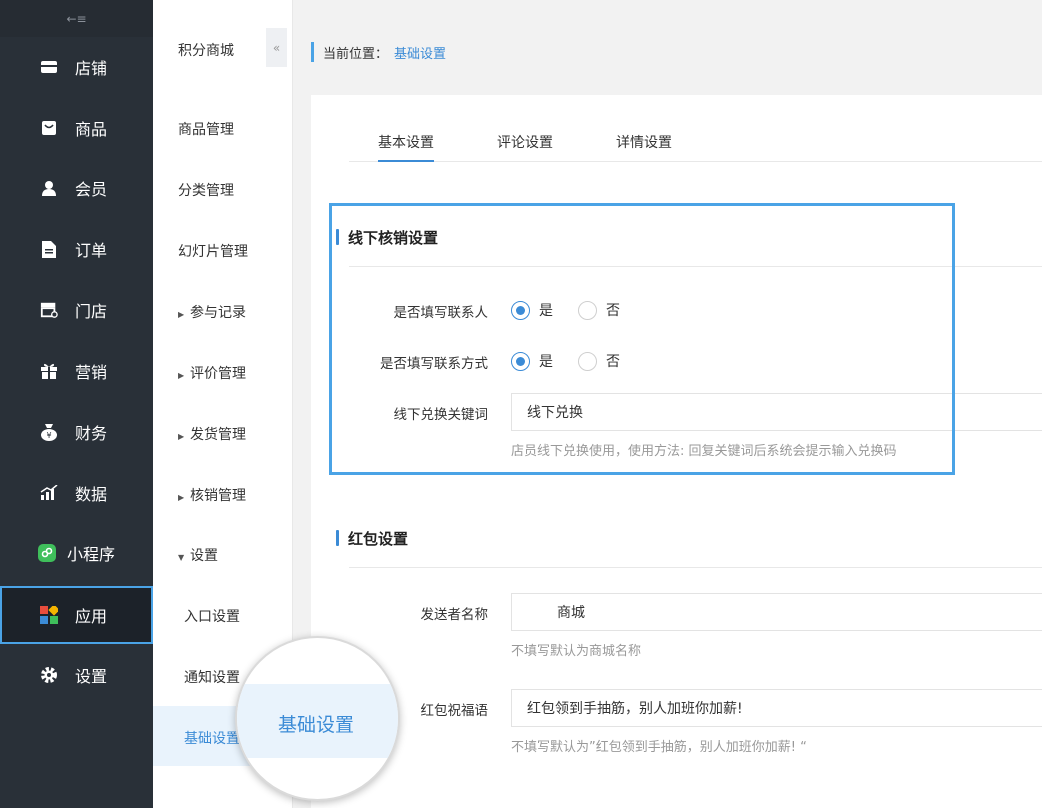 This screenshot has width=1042, height=808. What do you see at coordinates (212, 616) in the screenshot?
I see `submenu-item-entry-settings: 入口设置` at bounding box center [212, 616].